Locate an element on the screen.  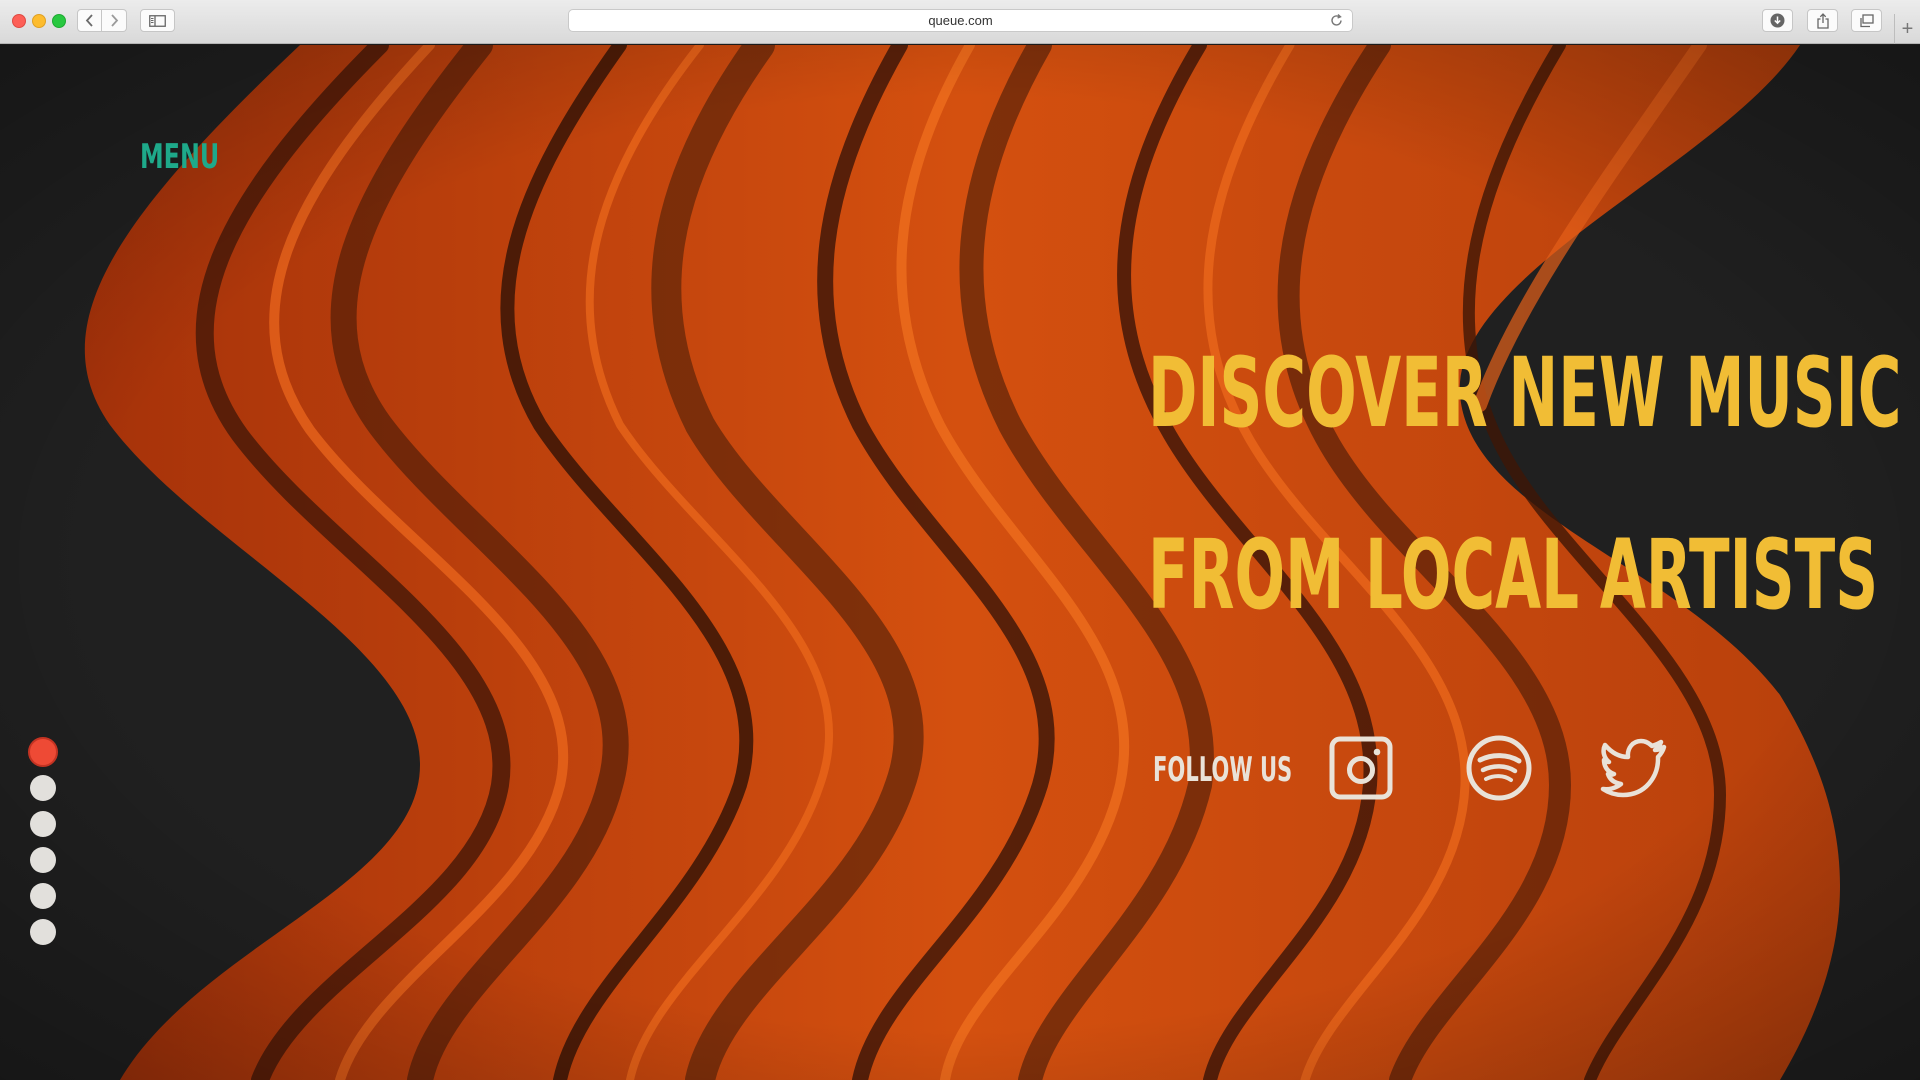
back-button is located at coordinates (89, 20).